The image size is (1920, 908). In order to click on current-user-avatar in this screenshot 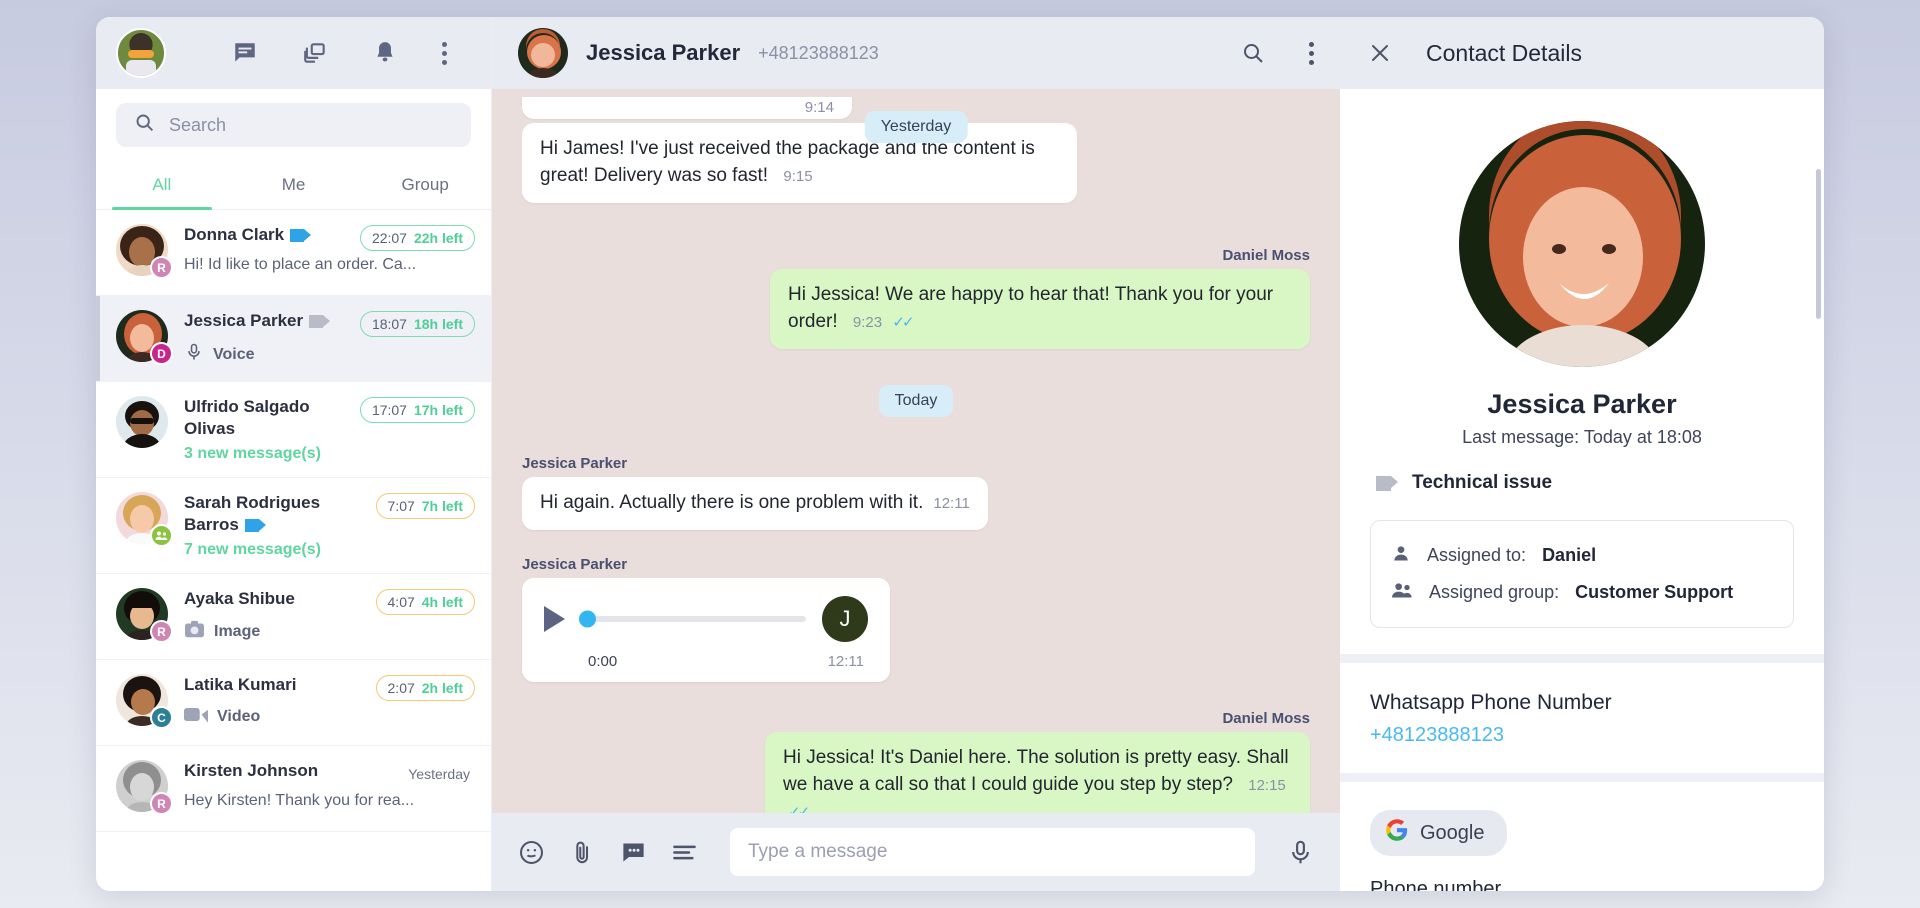, I will do `click(141, 53)`.